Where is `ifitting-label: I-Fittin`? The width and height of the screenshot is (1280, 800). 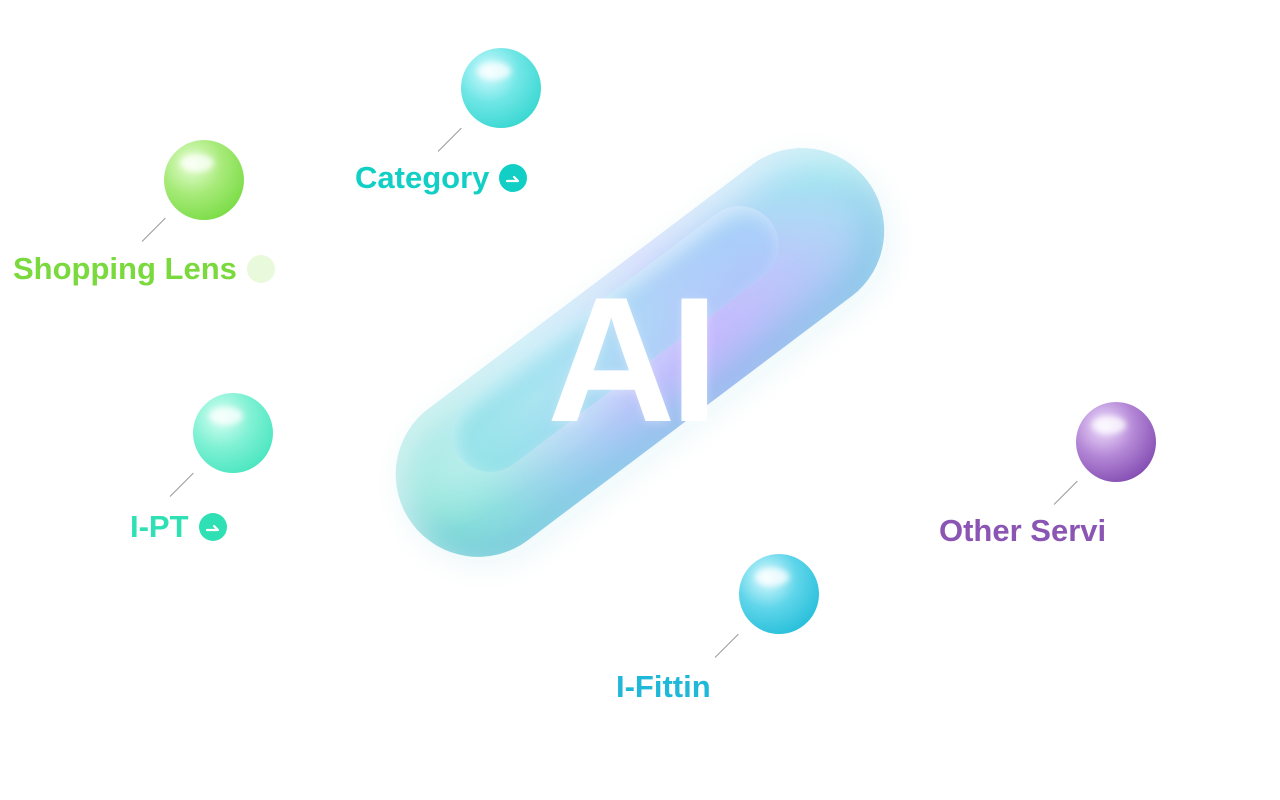
ifitting-label: I-Fittin is located at coordinates (663, 686).